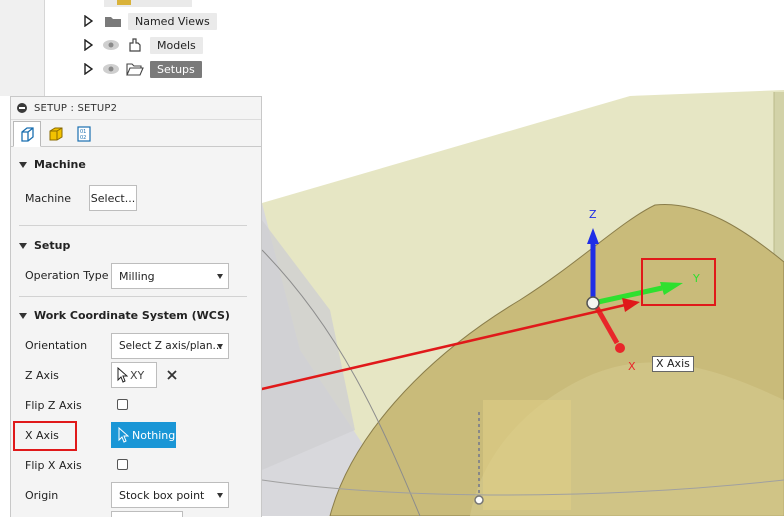 The width and height of the screenshot is (784, 517). I want to click on origin-label: Origin, so click(42, 495).